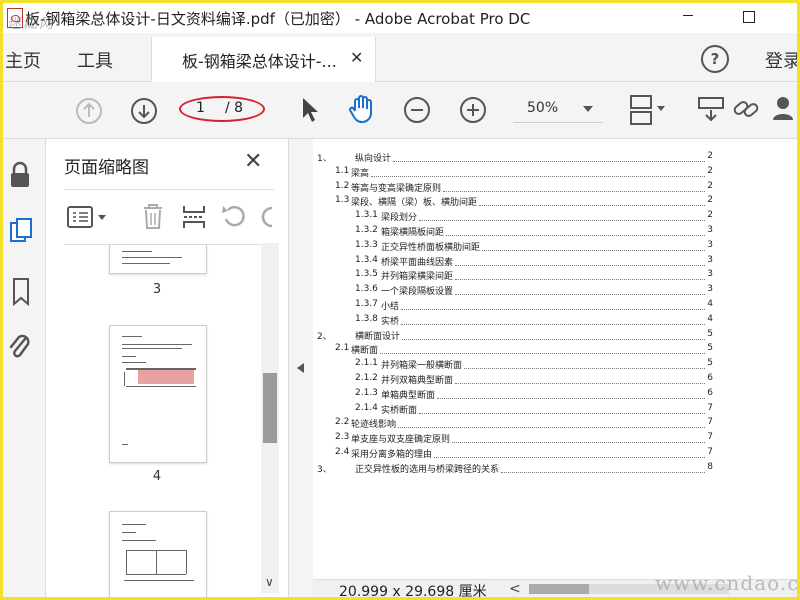 The height and width of the screenshot is (600, 800). Describe the element at coordinates (106, 168) in the screenshot. I see `thumbnails-title: 页面缩略图` at that location.